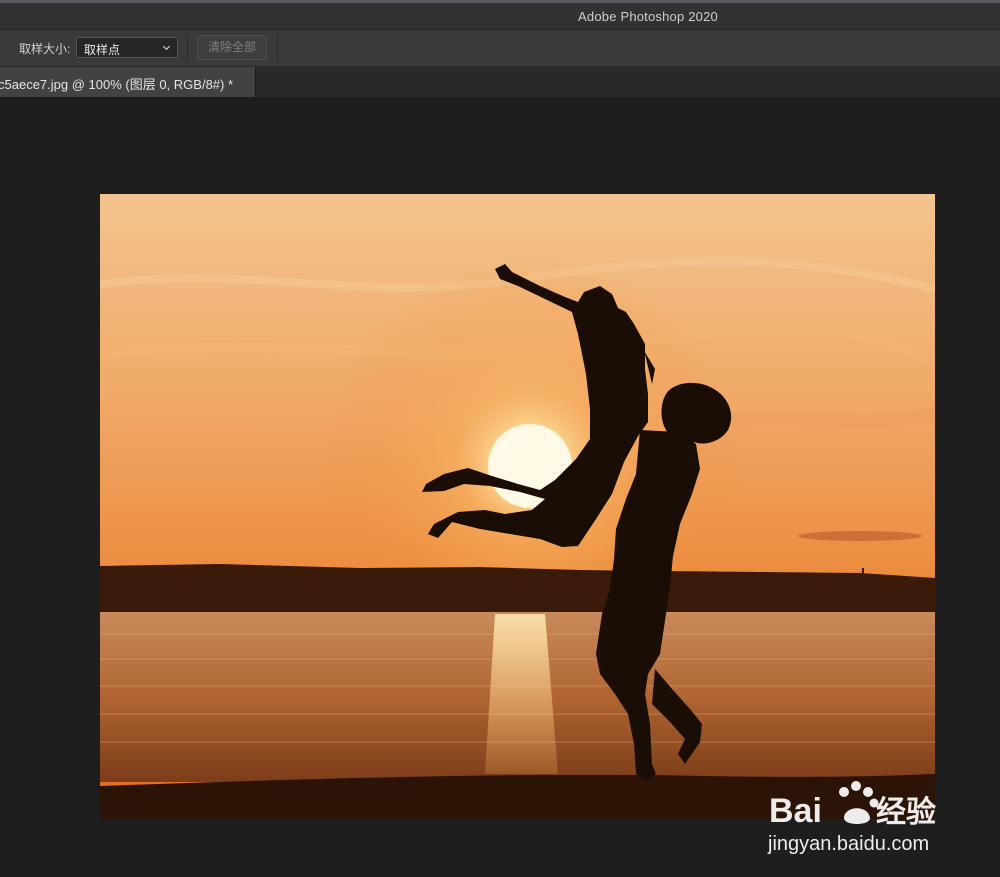 The height and width of the screenshot is (877, 1000). I want to click on baidu-jingyan-watermark: Bai 经验 jingyan.baidu.com, so click(851, 818).